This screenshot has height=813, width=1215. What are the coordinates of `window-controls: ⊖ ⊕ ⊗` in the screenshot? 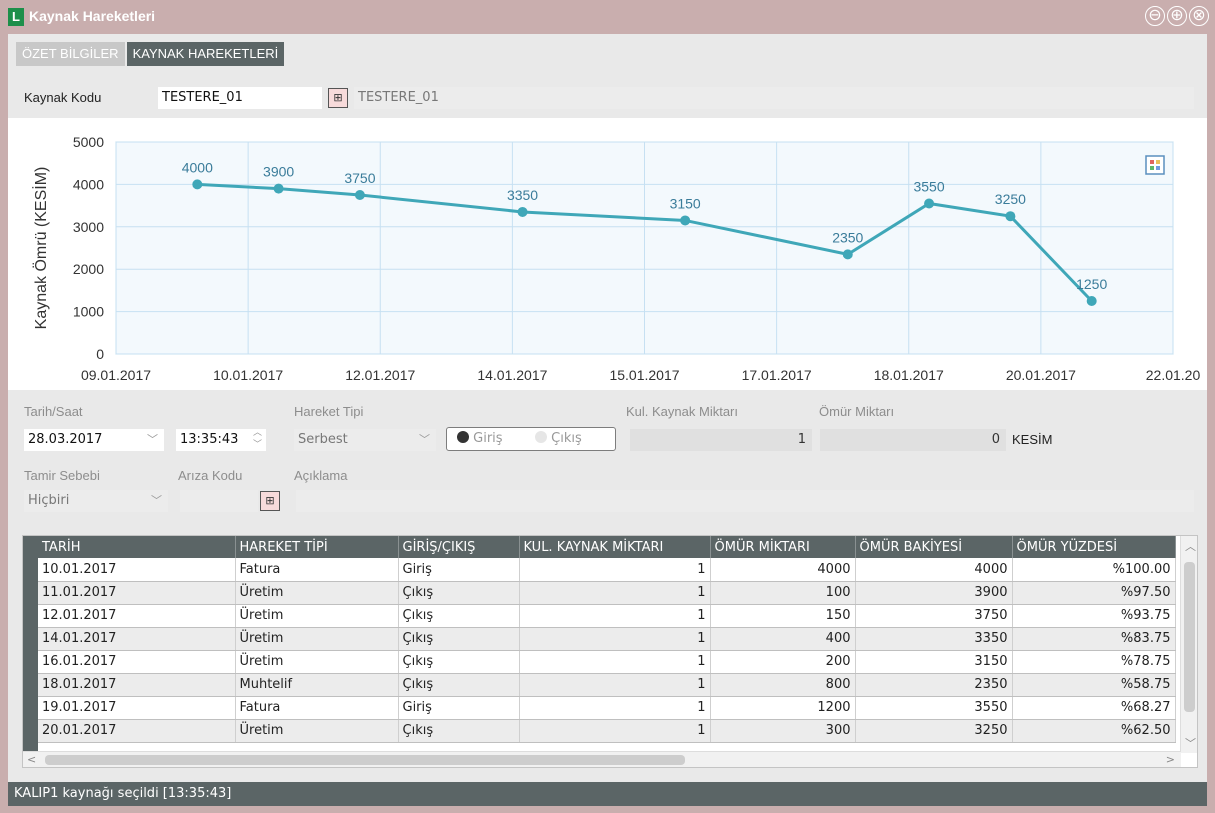 It's located at (1177, 16).